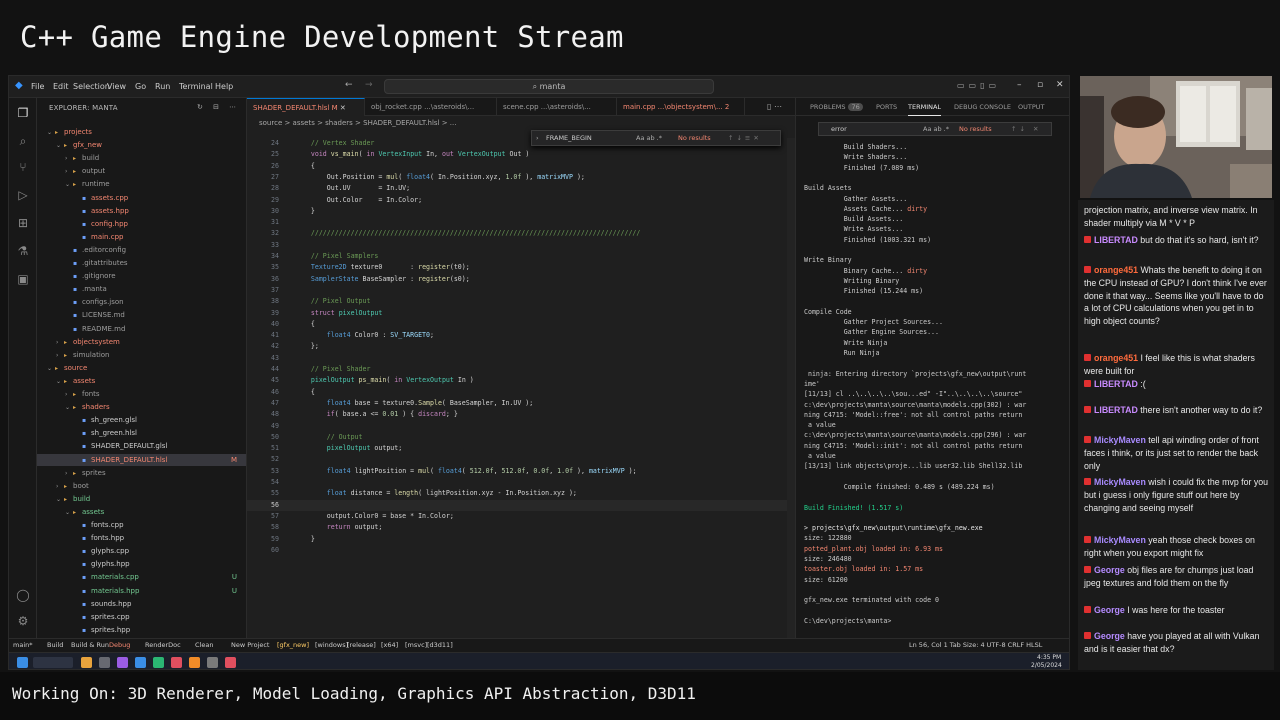  I want to click on files-icon: ❐, so click(23, 113).